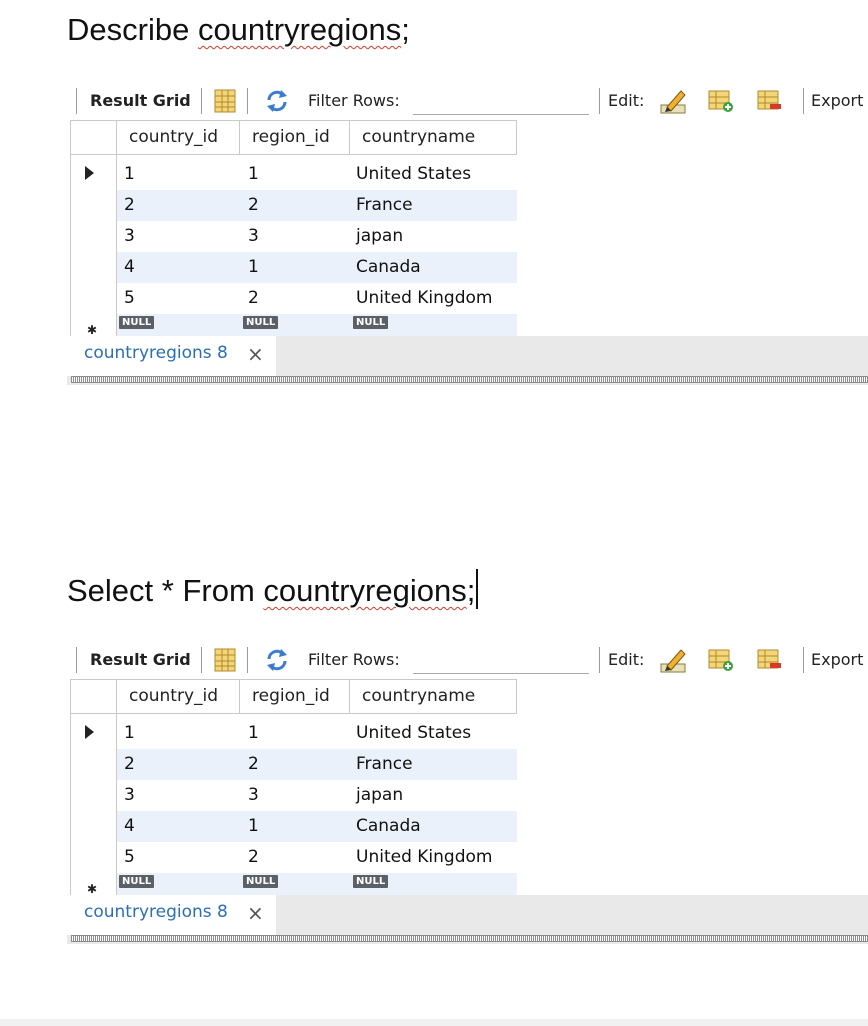 Image resolution: width=868 pixels, height=1026 pixels. What do you see at coordinates (626, 100) in the screenshot?
I see `edit-label: Edit:` at bounding box center [626, 100].